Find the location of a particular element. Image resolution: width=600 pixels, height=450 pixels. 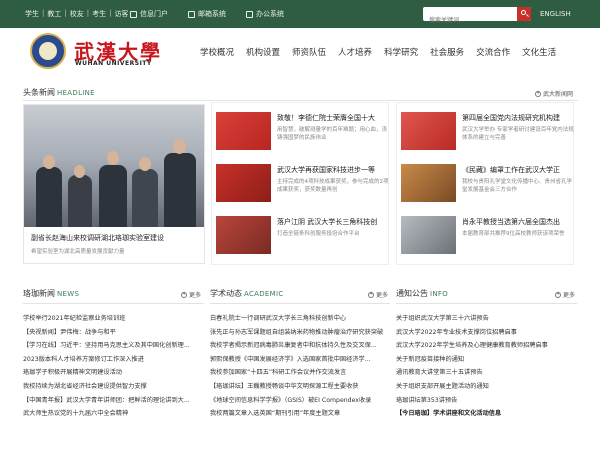

system-links: 信息门户 邮箱系统 办公系统 is located at coordinates (207, 14).